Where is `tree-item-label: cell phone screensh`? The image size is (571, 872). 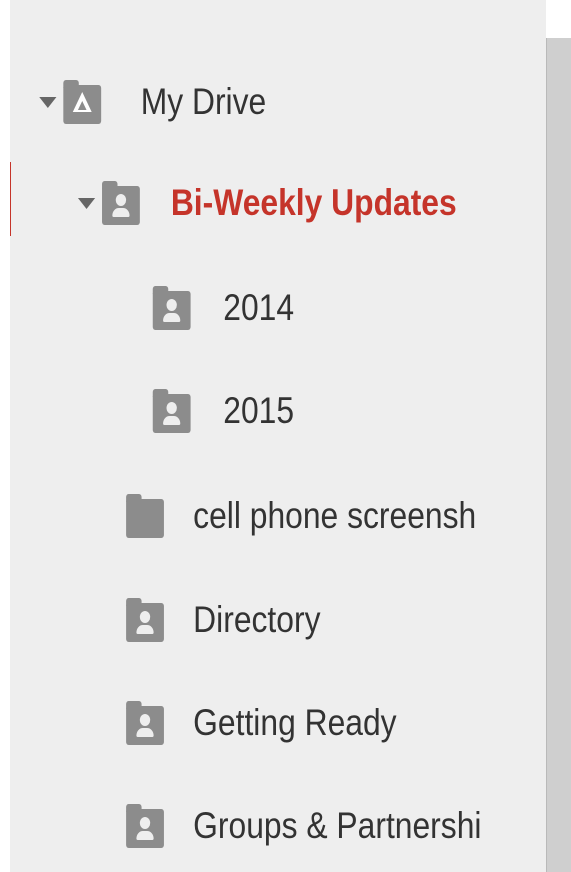 tree-item-label: cell phone screensh is located at coordinates (335, 515).